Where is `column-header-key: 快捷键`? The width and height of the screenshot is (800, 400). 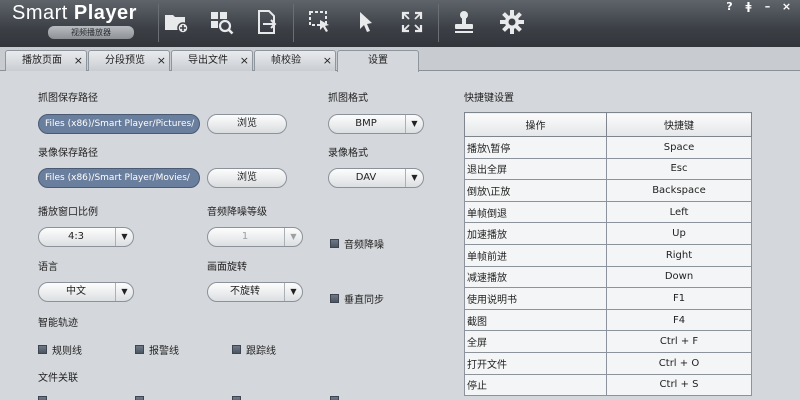 column-header-key: 快捷键 is located at coordinates (679, 124).